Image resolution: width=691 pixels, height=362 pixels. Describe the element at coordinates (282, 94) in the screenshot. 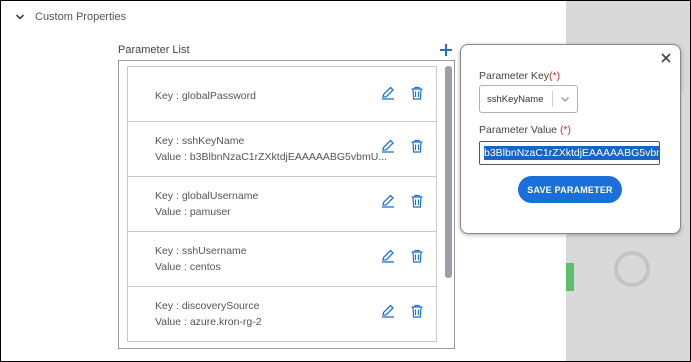

I see `parameter-list-item: Key : globalPassword` at that location.